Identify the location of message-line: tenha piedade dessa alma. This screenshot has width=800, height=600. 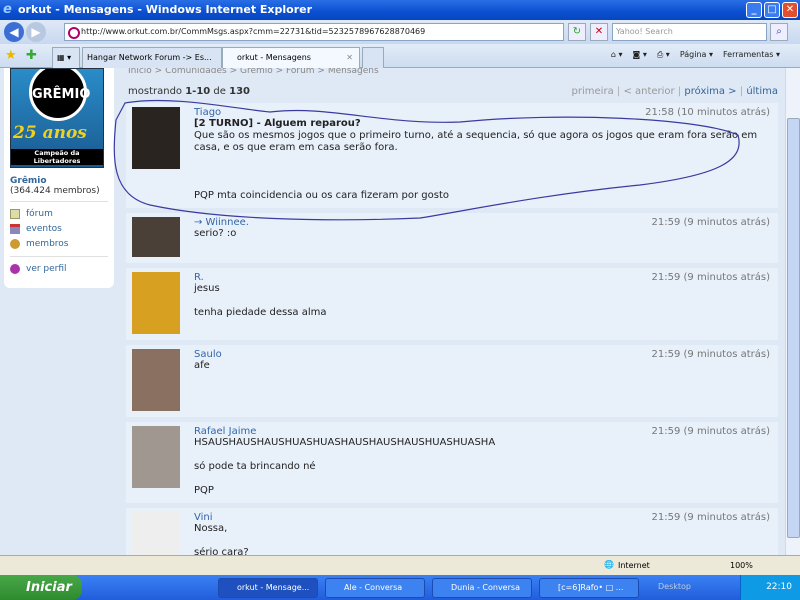
(260, 312).